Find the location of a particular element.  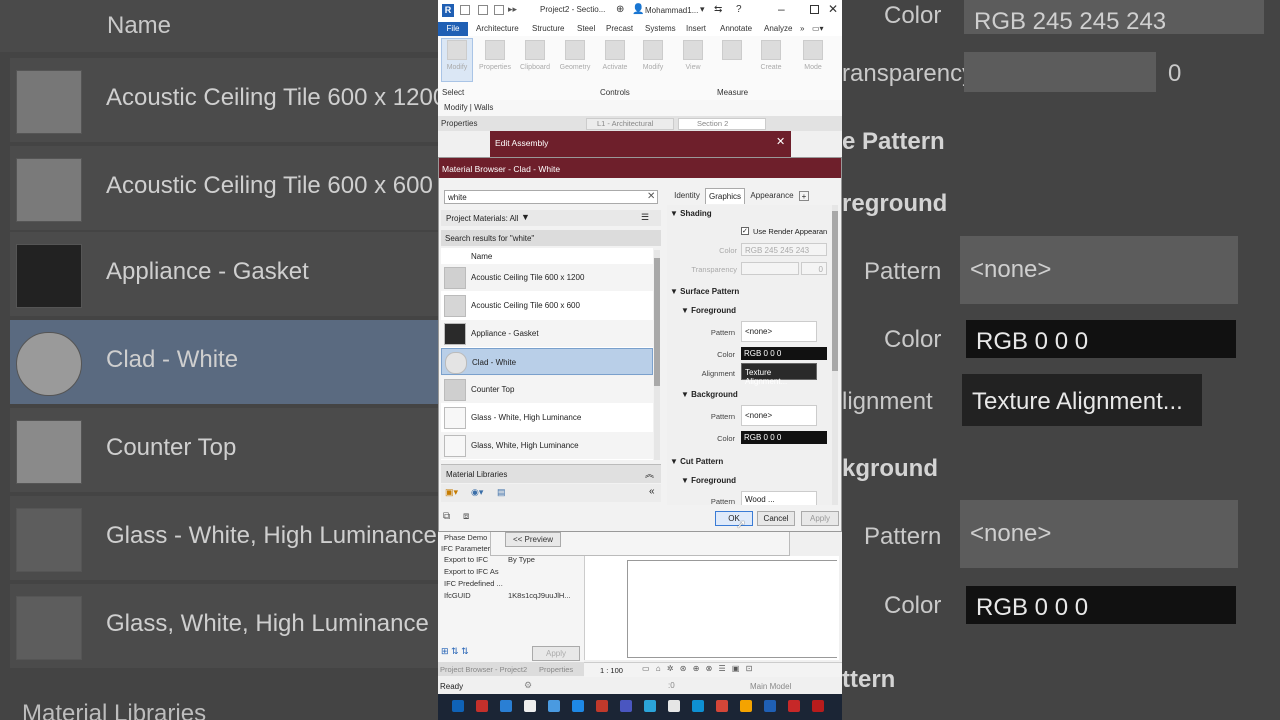

user-icon: 👤 is located at coordinates (638, 9).